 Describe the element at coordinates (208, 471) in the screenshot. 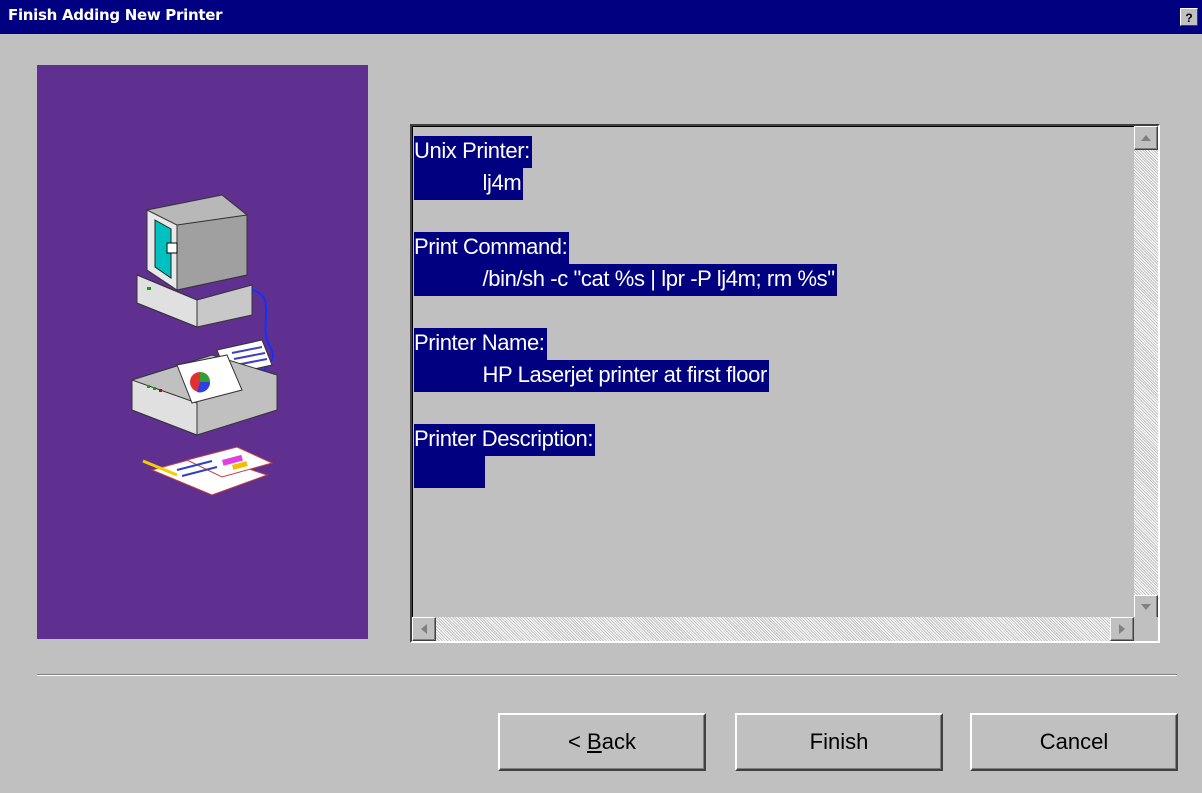

I see `documents-icon` at that location.